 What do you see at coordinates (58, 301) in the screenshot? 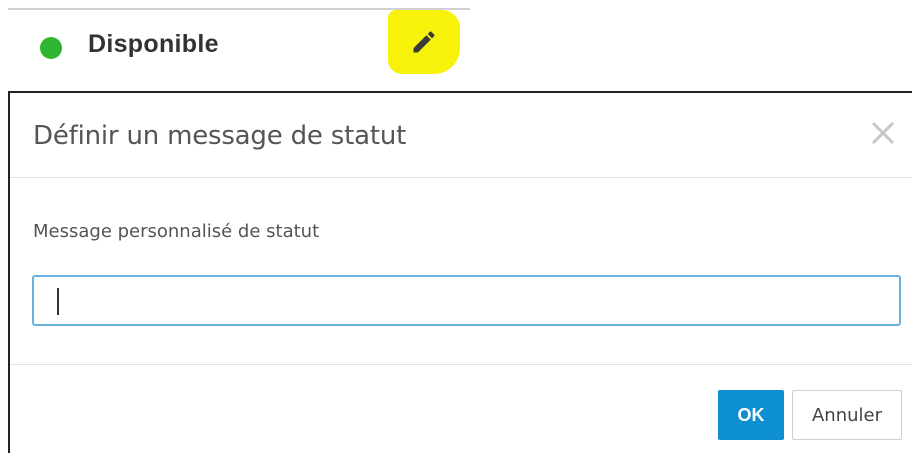
I see `text-cursor` at bounding box center [58, 301].